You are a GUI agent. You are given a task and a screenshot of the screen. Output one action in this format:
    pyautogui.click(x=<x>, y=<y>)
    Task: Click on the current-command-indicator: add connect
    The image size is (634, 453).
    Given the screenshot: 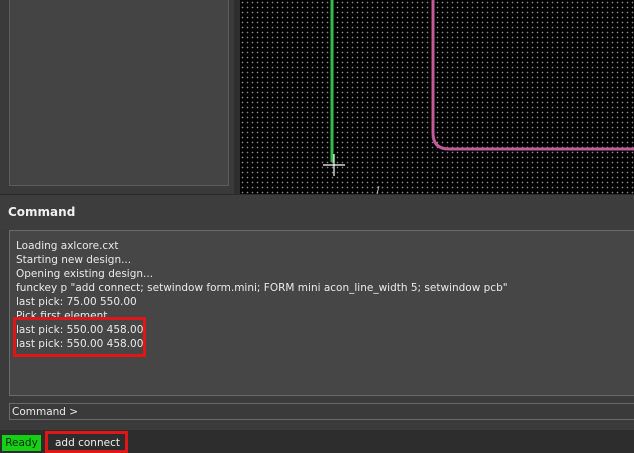 What is the action you would take?
    pyautogui.click(x=86, y=442)
    